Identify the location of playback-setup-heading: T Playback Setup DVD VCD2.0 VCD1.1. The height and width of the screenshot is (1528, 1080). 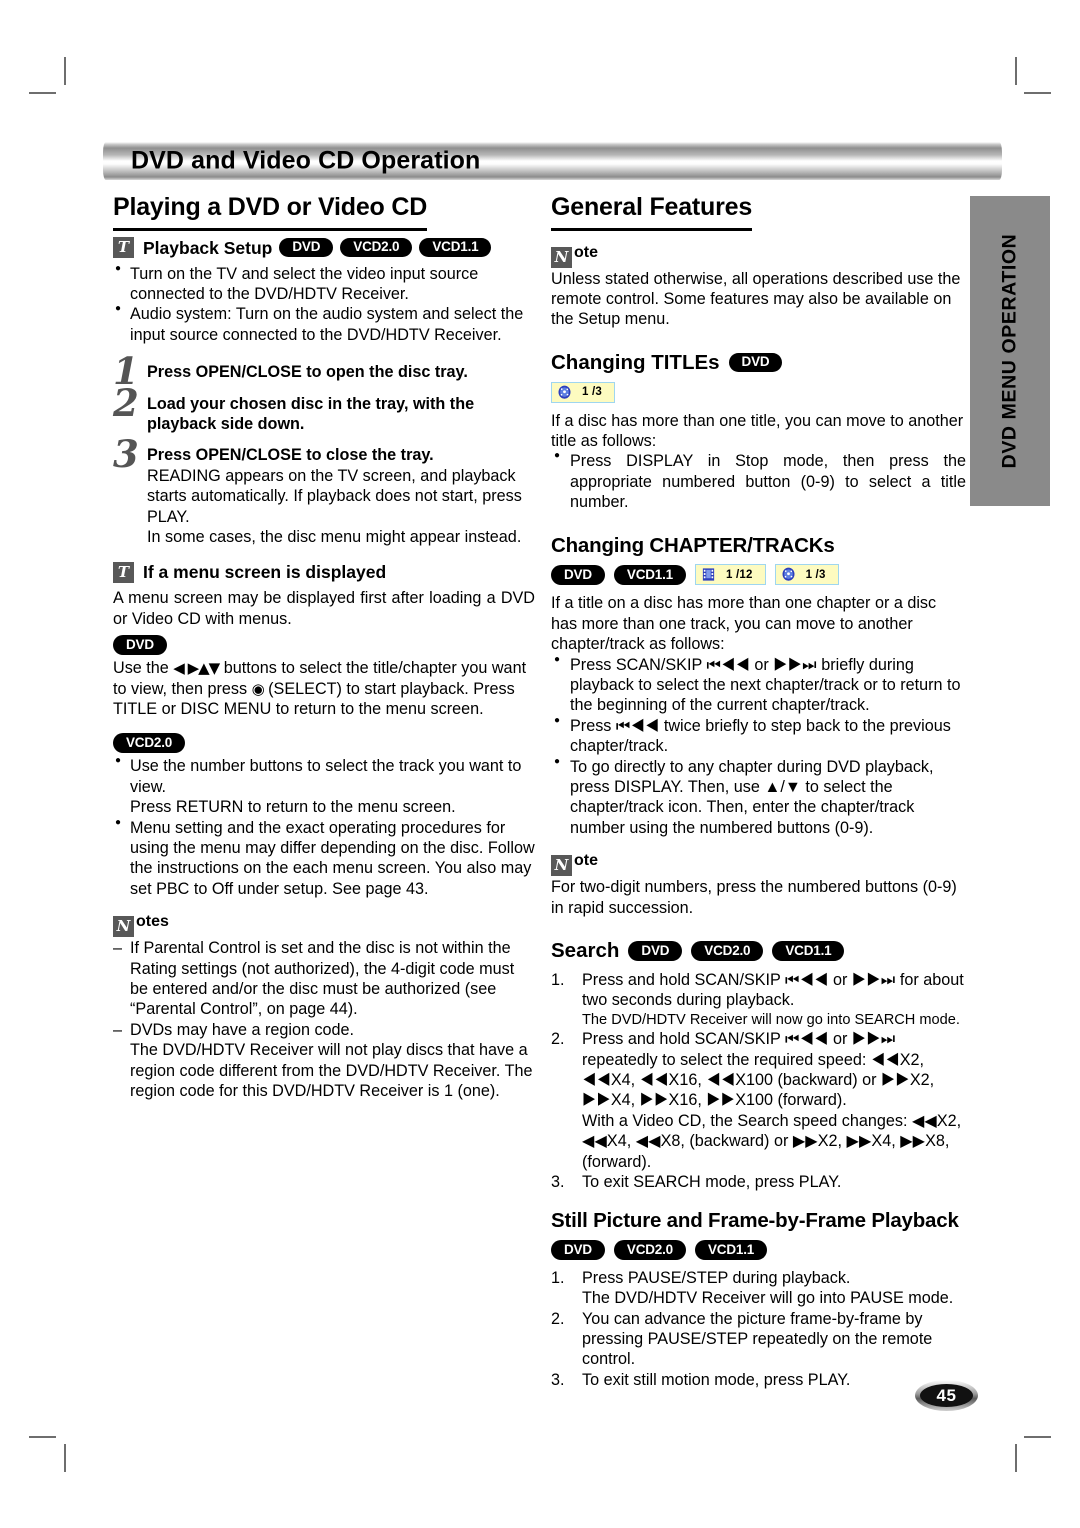
(324, 248).